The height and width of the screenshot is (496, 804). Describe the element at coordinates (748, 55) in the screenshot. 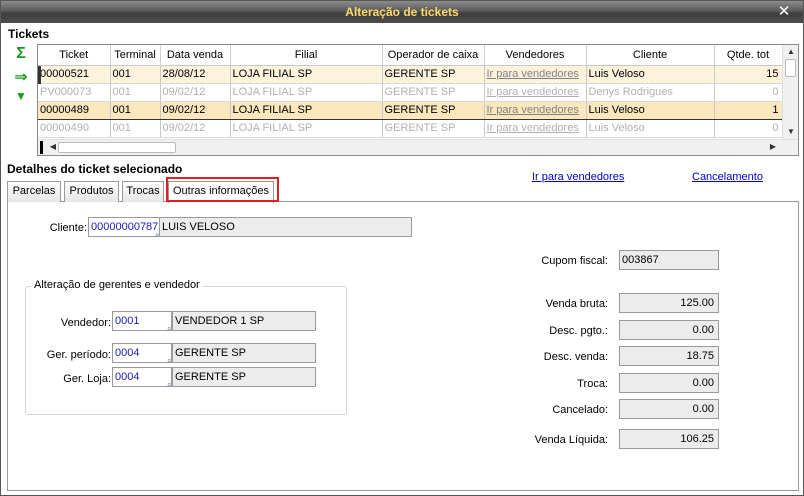

I see `column-header: Qtde. tot` at that location.